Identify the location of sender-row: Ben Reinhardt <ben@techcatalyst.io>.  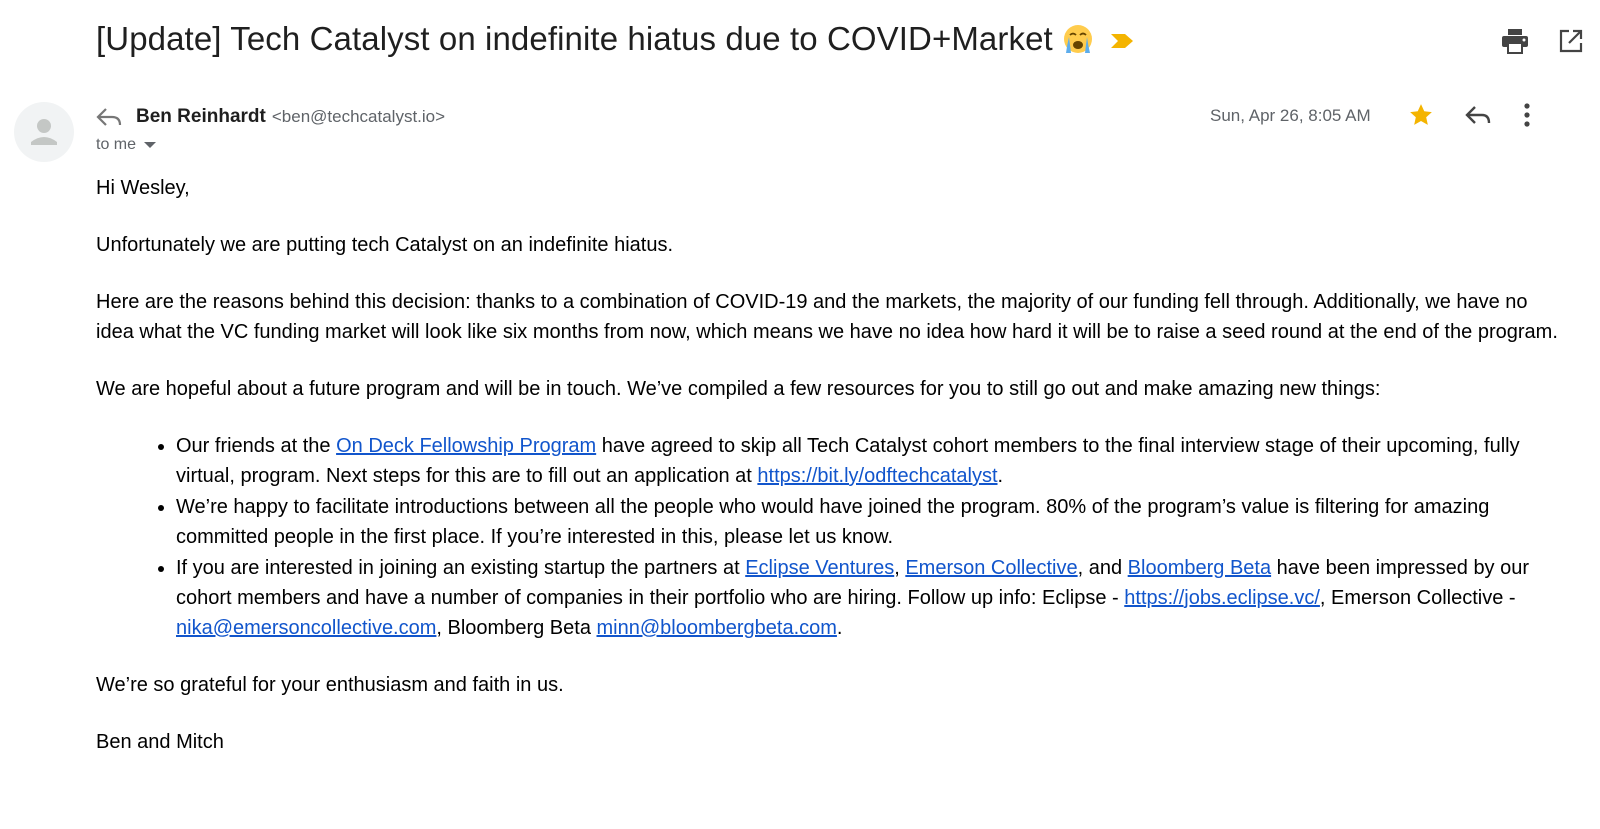
(270, 117).